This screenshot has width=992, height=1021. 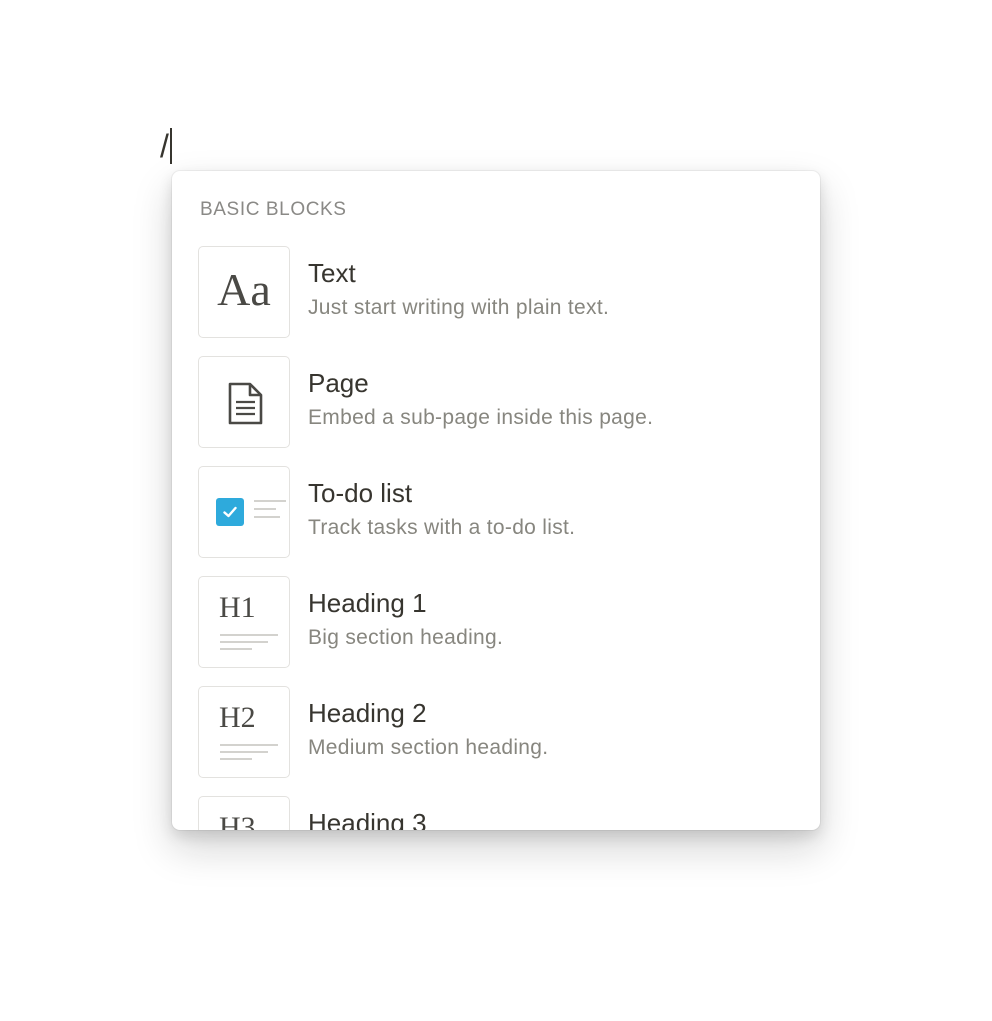 I want to click on h1-glyph: H1, so click(x=237, y=607).